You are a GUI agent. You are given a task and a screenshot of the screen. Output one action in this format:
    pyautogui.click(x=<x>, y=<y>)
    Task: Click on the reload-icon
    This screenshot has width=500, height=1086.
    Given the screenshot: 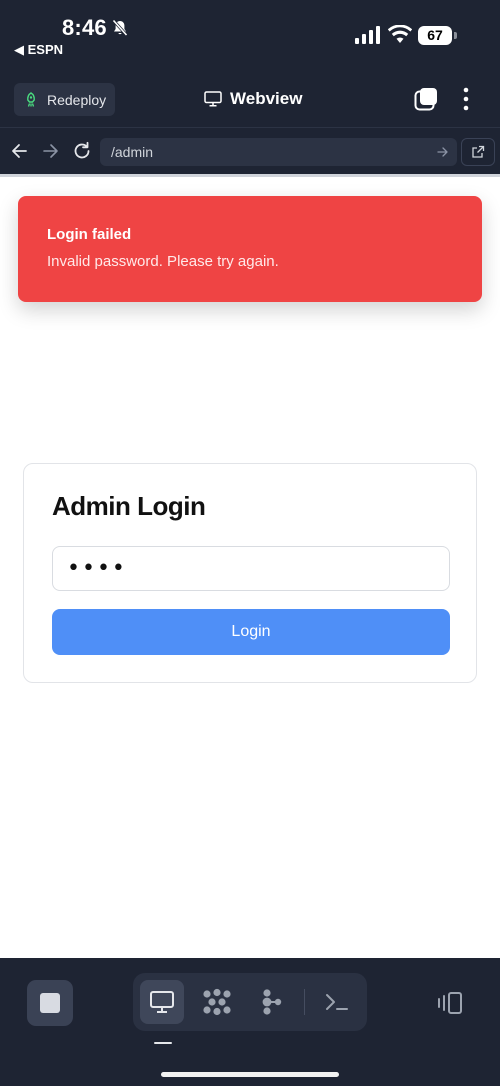 What is the action you would take?
    pyautogui.click(x=82, y=151)
    